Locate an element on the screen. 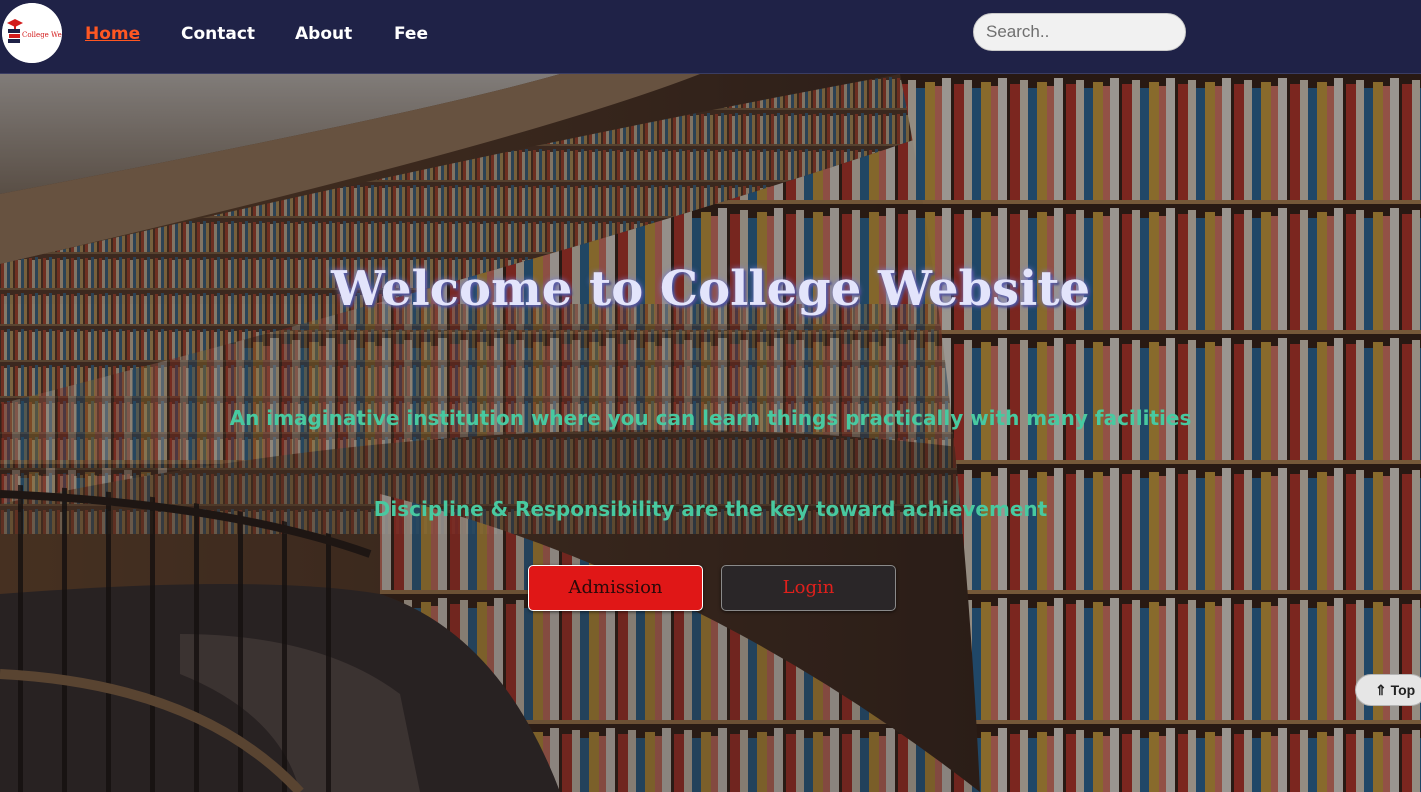 The height and width of the screenshot is (792, 1421). scroll-to-top-button: ⇑ Top is located at coordinates (1388, 690).